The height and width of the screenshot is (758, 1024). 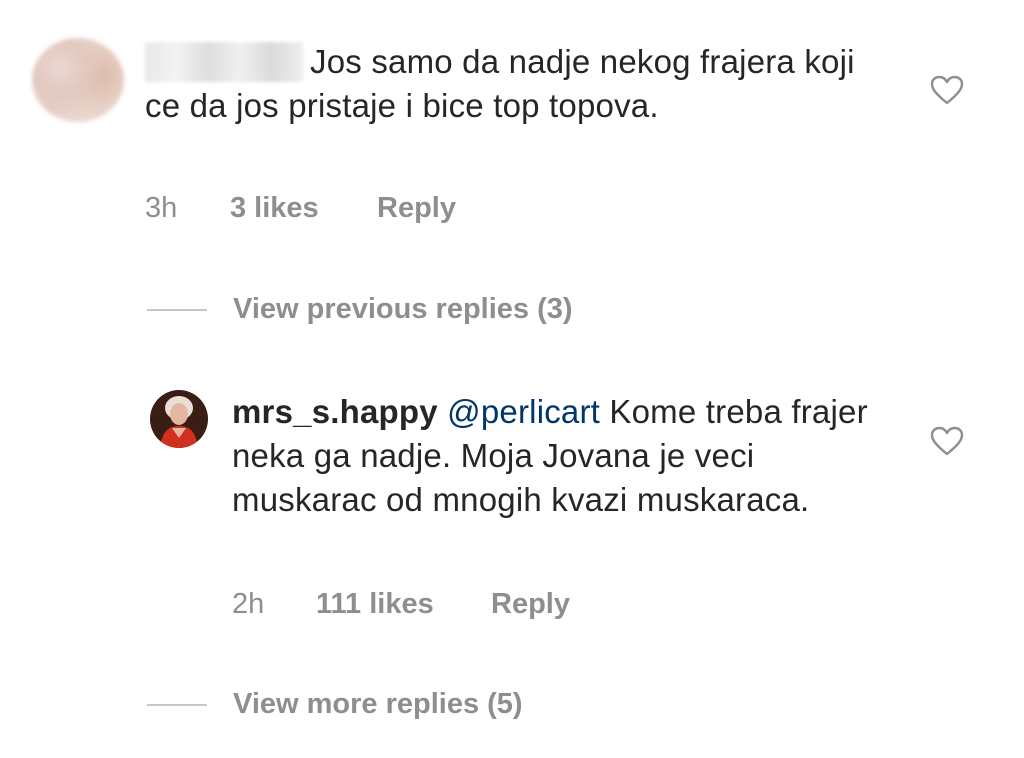 I want to click on avatar-redacted, so click(x=78, y=80).